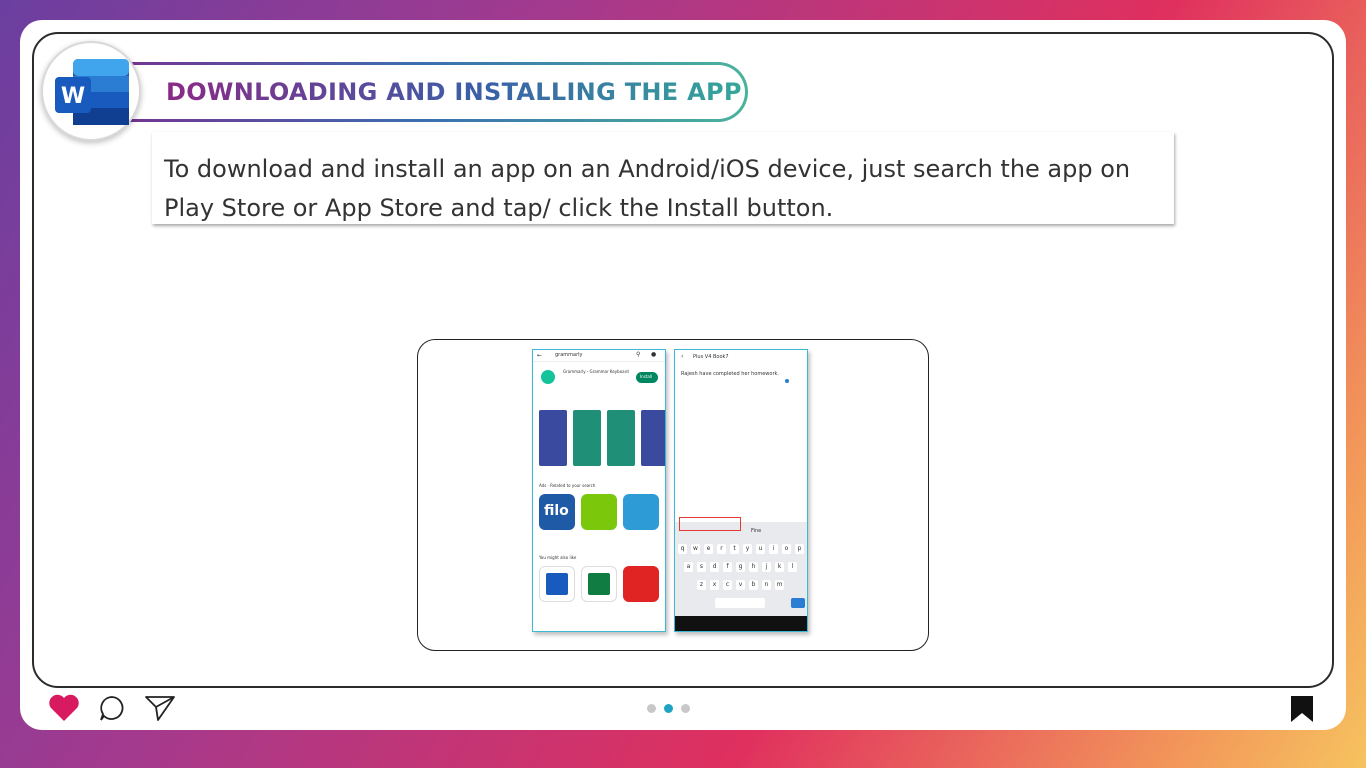 The image size is (1366, 768). I want to click on word-logo: W, so click(91, 91).